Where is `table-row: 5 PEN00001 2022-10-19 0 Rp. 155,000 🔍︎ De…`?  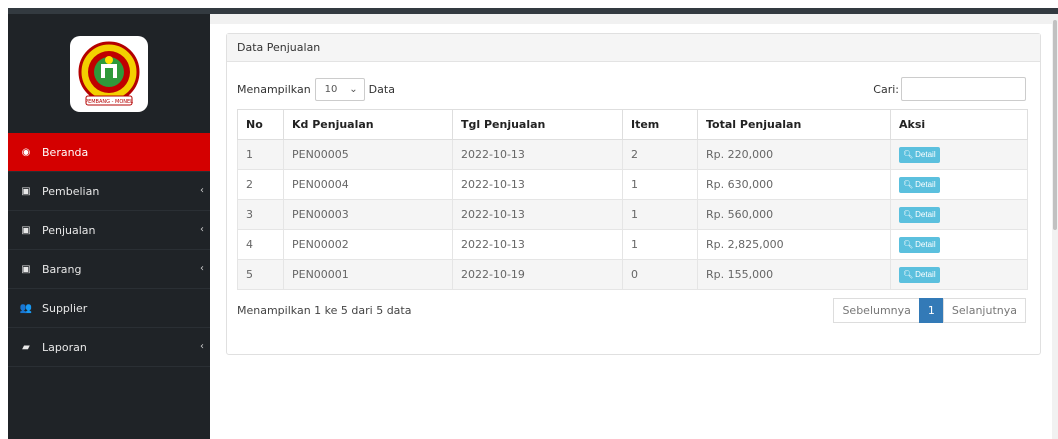
table-row: 5 PEN00001 2022-10-19 0 Rp. 155,000 🔍︎ De… is located at coordinates (632, 274).